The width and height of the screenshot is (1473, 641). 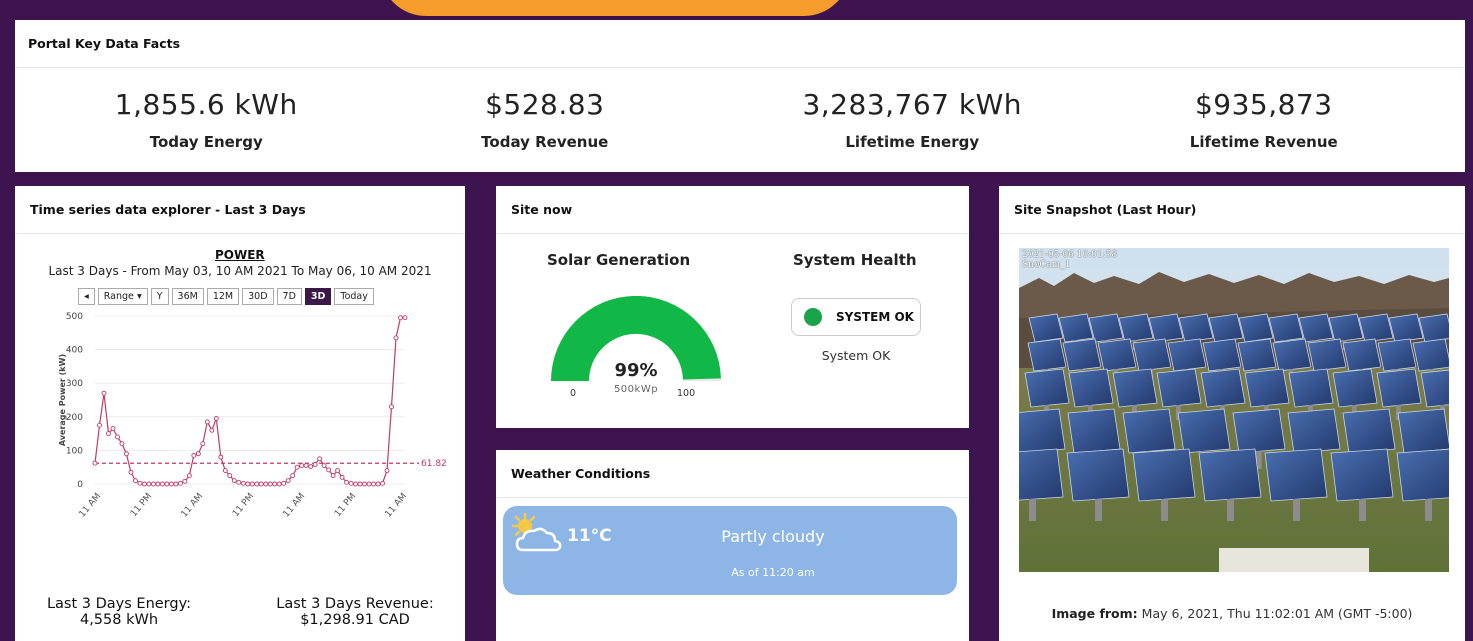 I want to click on revenue-summary: Last 3 Days Revenue: $1,298.91 CAD, so click(x=355, y=612).